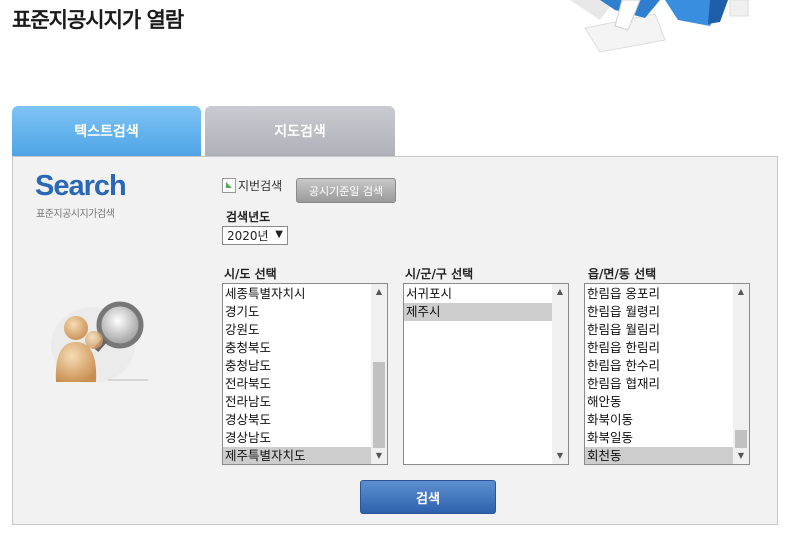 This screenshot has width=785, height=534. What do you see at coordinates (297, 438) in the screenshot?
I see `list-item: 경상남도` at bounding box center [297, 438].